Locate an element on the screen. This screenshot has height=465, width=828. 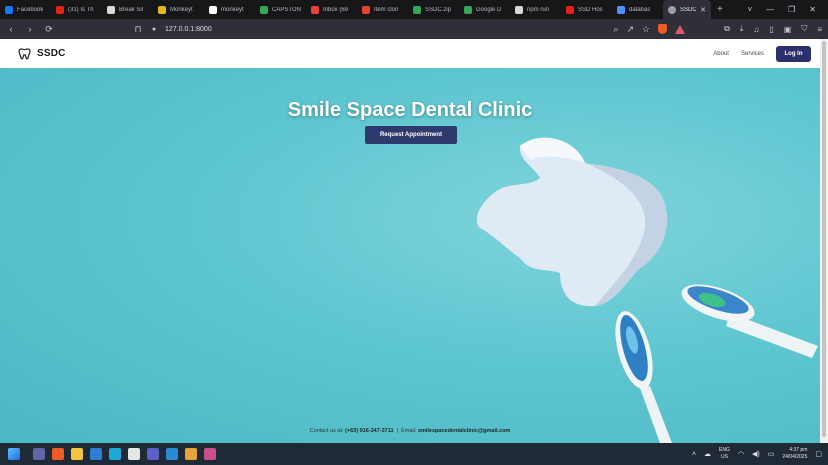
teams-2-icon is located at coordinates (153, 454).